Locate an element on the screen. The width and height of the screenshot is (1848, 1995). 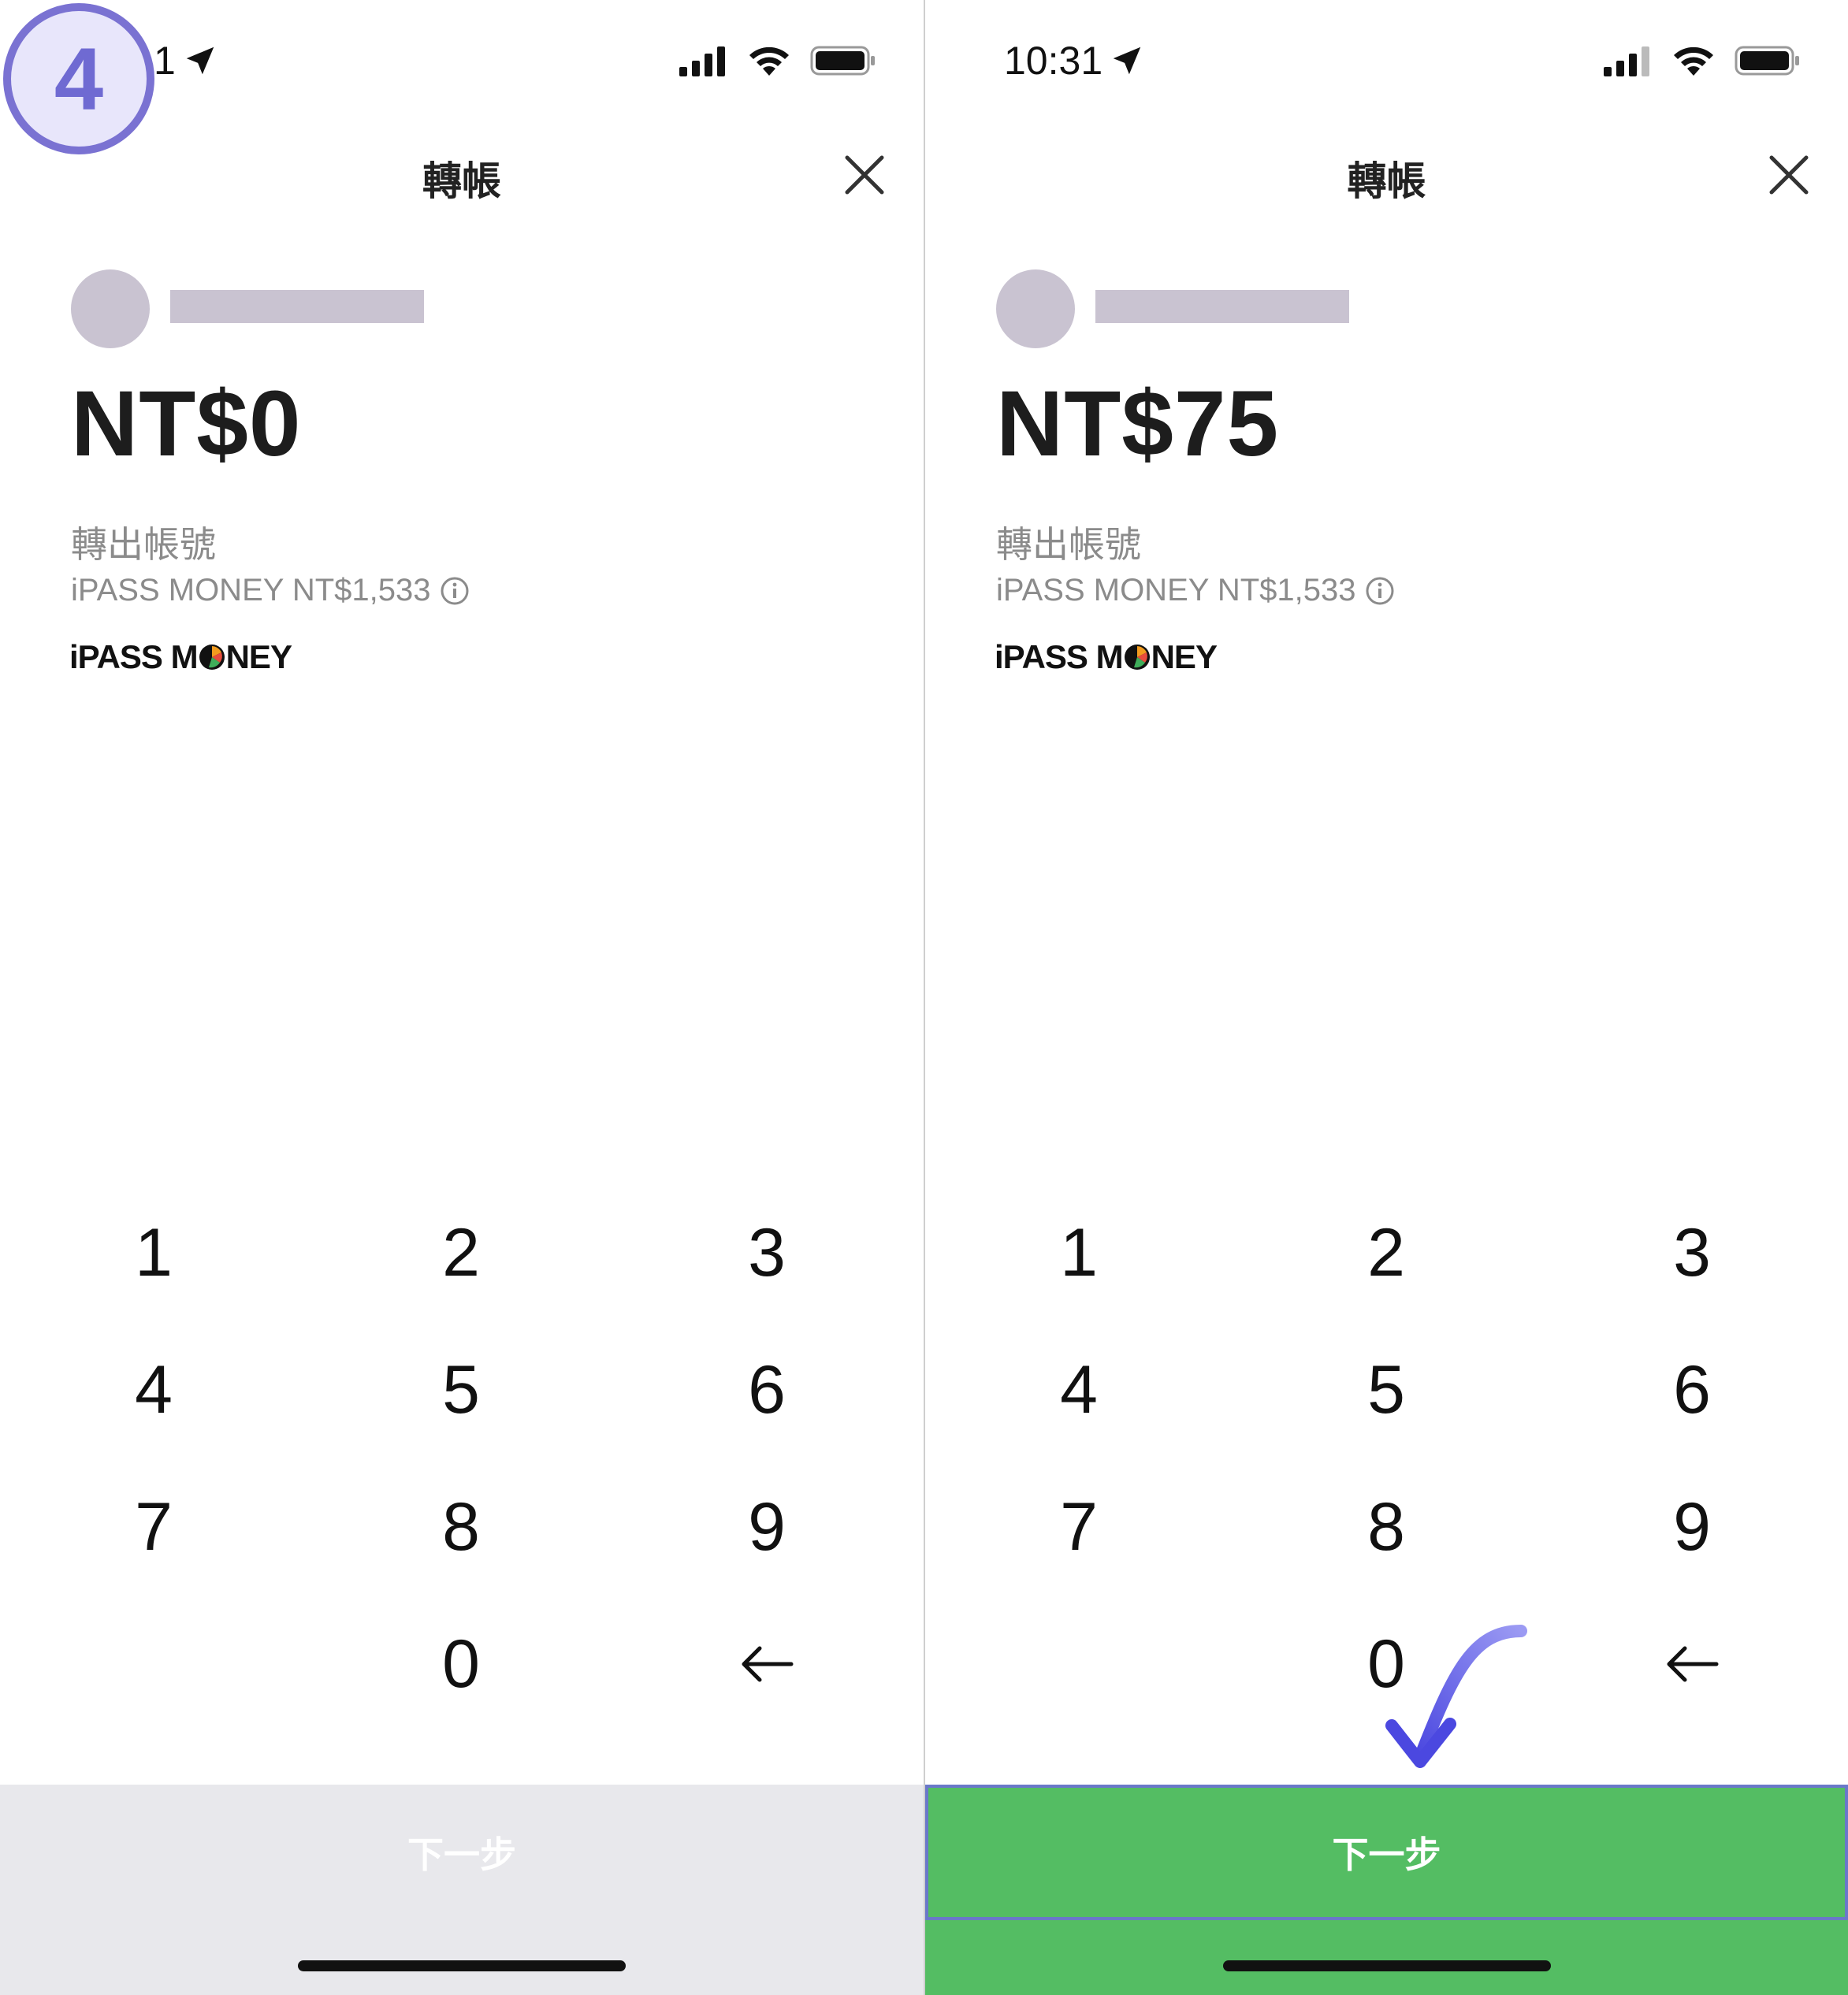
status-bar-time: 1 is located at coordinates (186, 61).